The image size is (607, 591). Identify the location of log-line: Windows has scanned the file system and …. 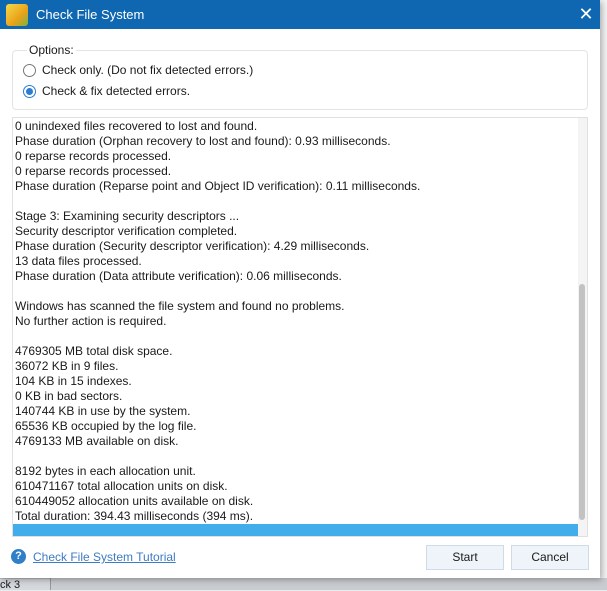
(180, 306).